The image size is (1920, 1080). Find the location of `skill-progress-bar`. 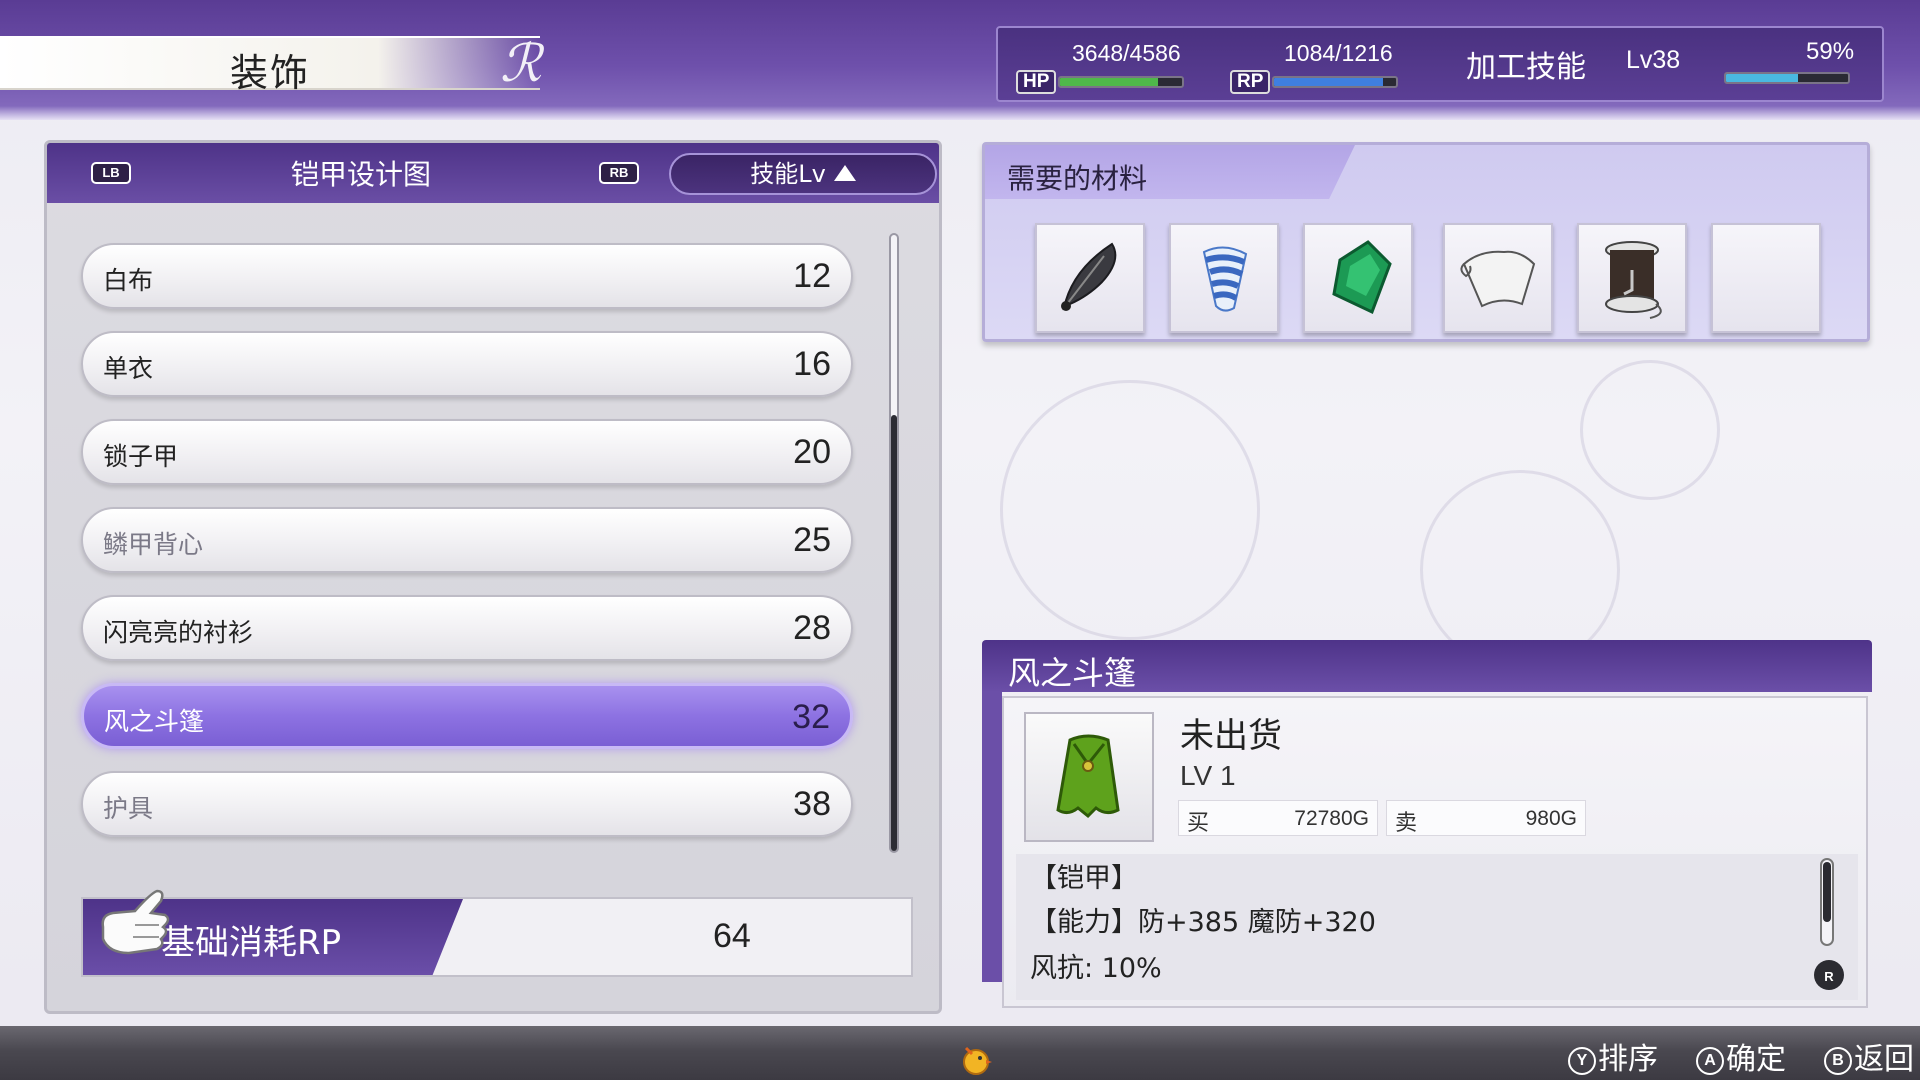

skill-progress-bar is located at coordinates (1787, 78).